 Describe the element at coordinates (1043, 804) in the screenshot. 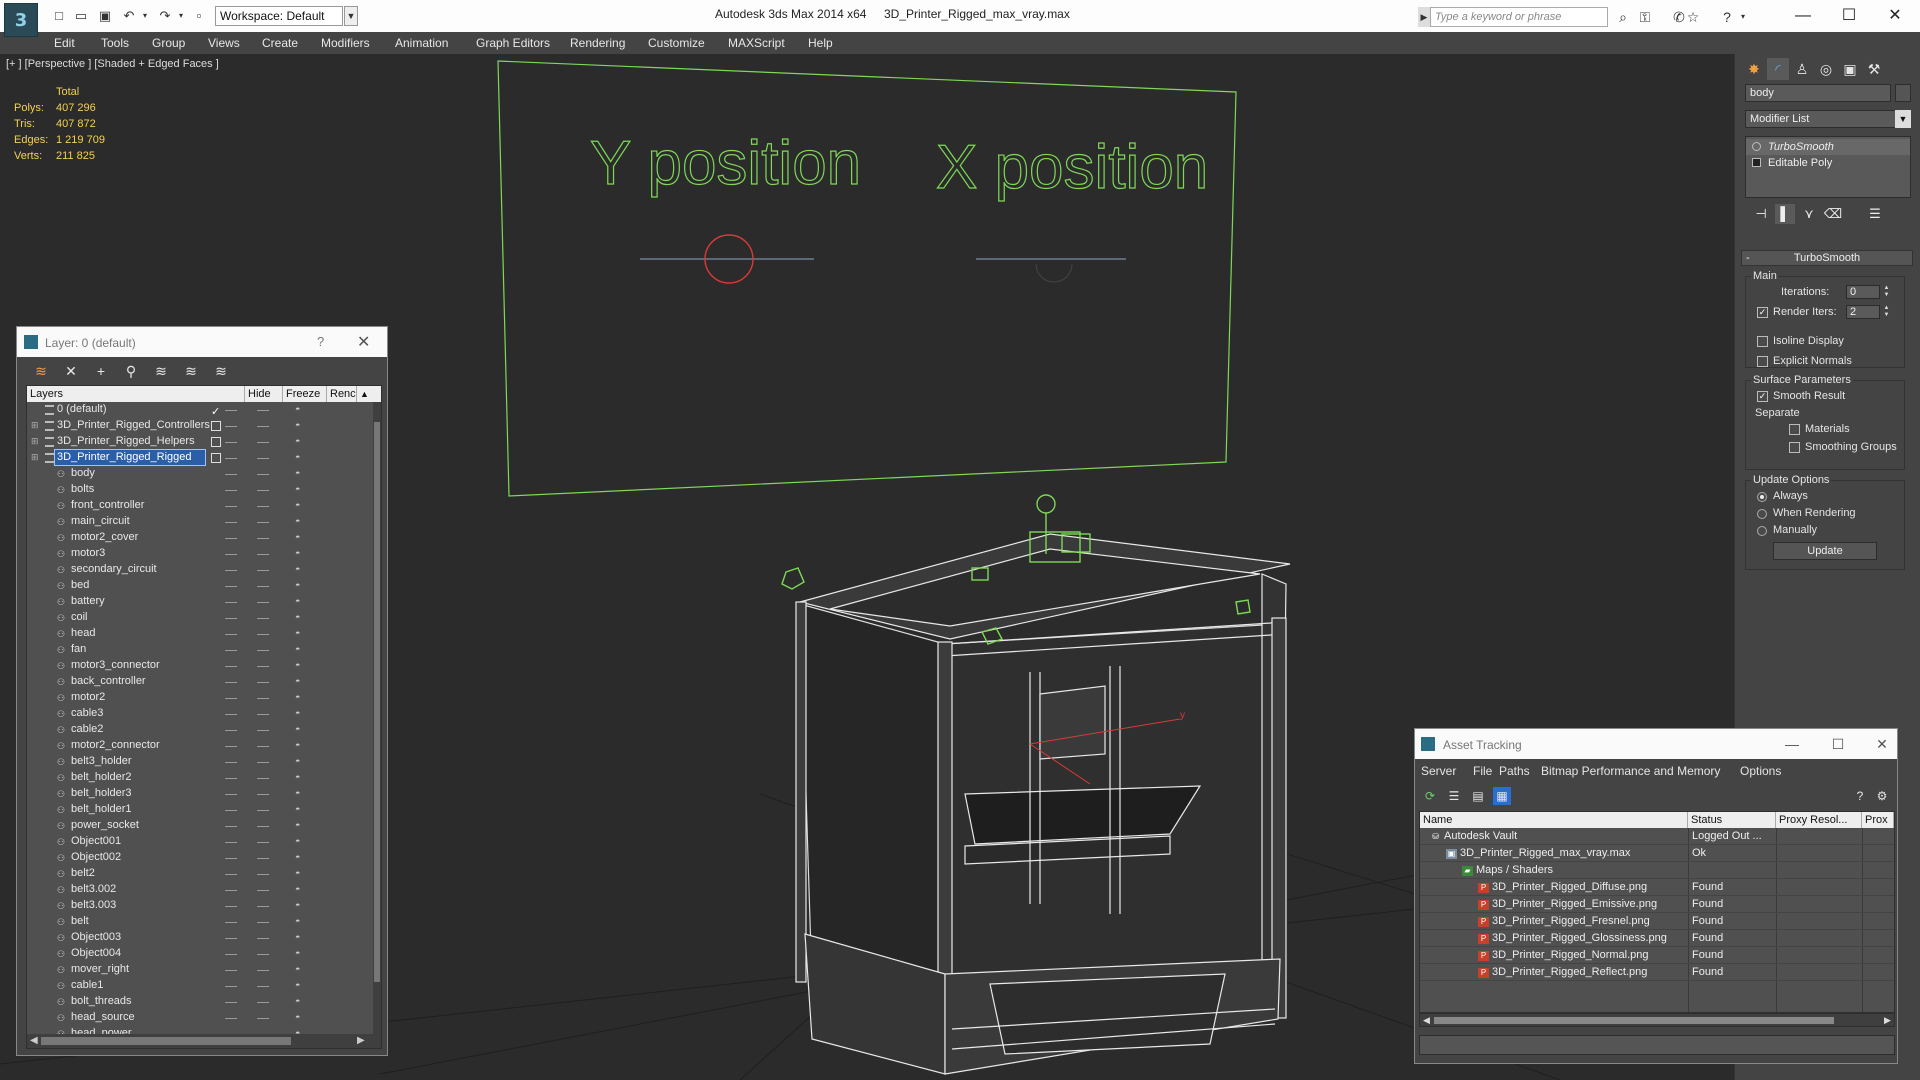

I see `printer-wireframe` at that location.